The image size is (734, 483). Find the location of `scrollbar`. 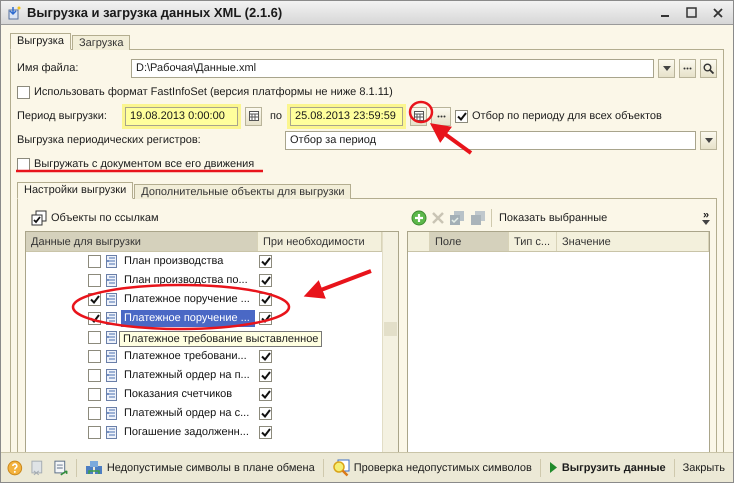

scrollbar is located at coordinates (390, 342).